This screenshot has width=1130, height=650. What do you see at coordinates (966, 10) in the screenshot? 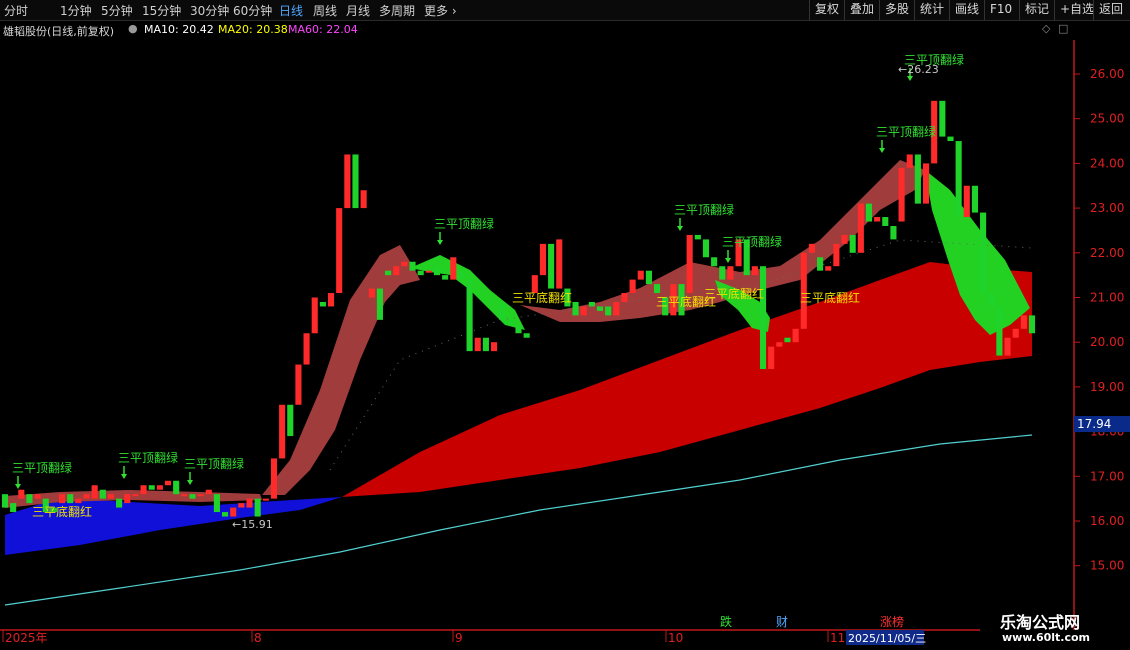
I see `draw-line-button: 画线` at bounding box center [966, 10].